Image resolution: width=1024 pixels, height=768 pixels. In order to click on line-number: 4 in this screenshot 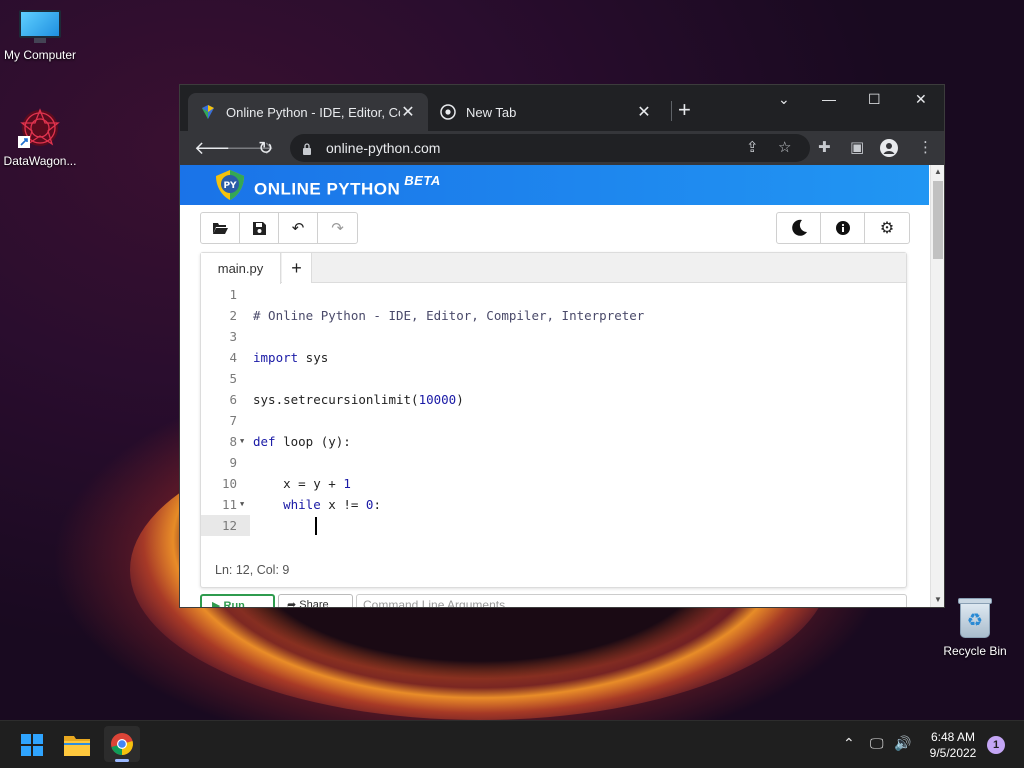, I will do `click(233, 357)`.